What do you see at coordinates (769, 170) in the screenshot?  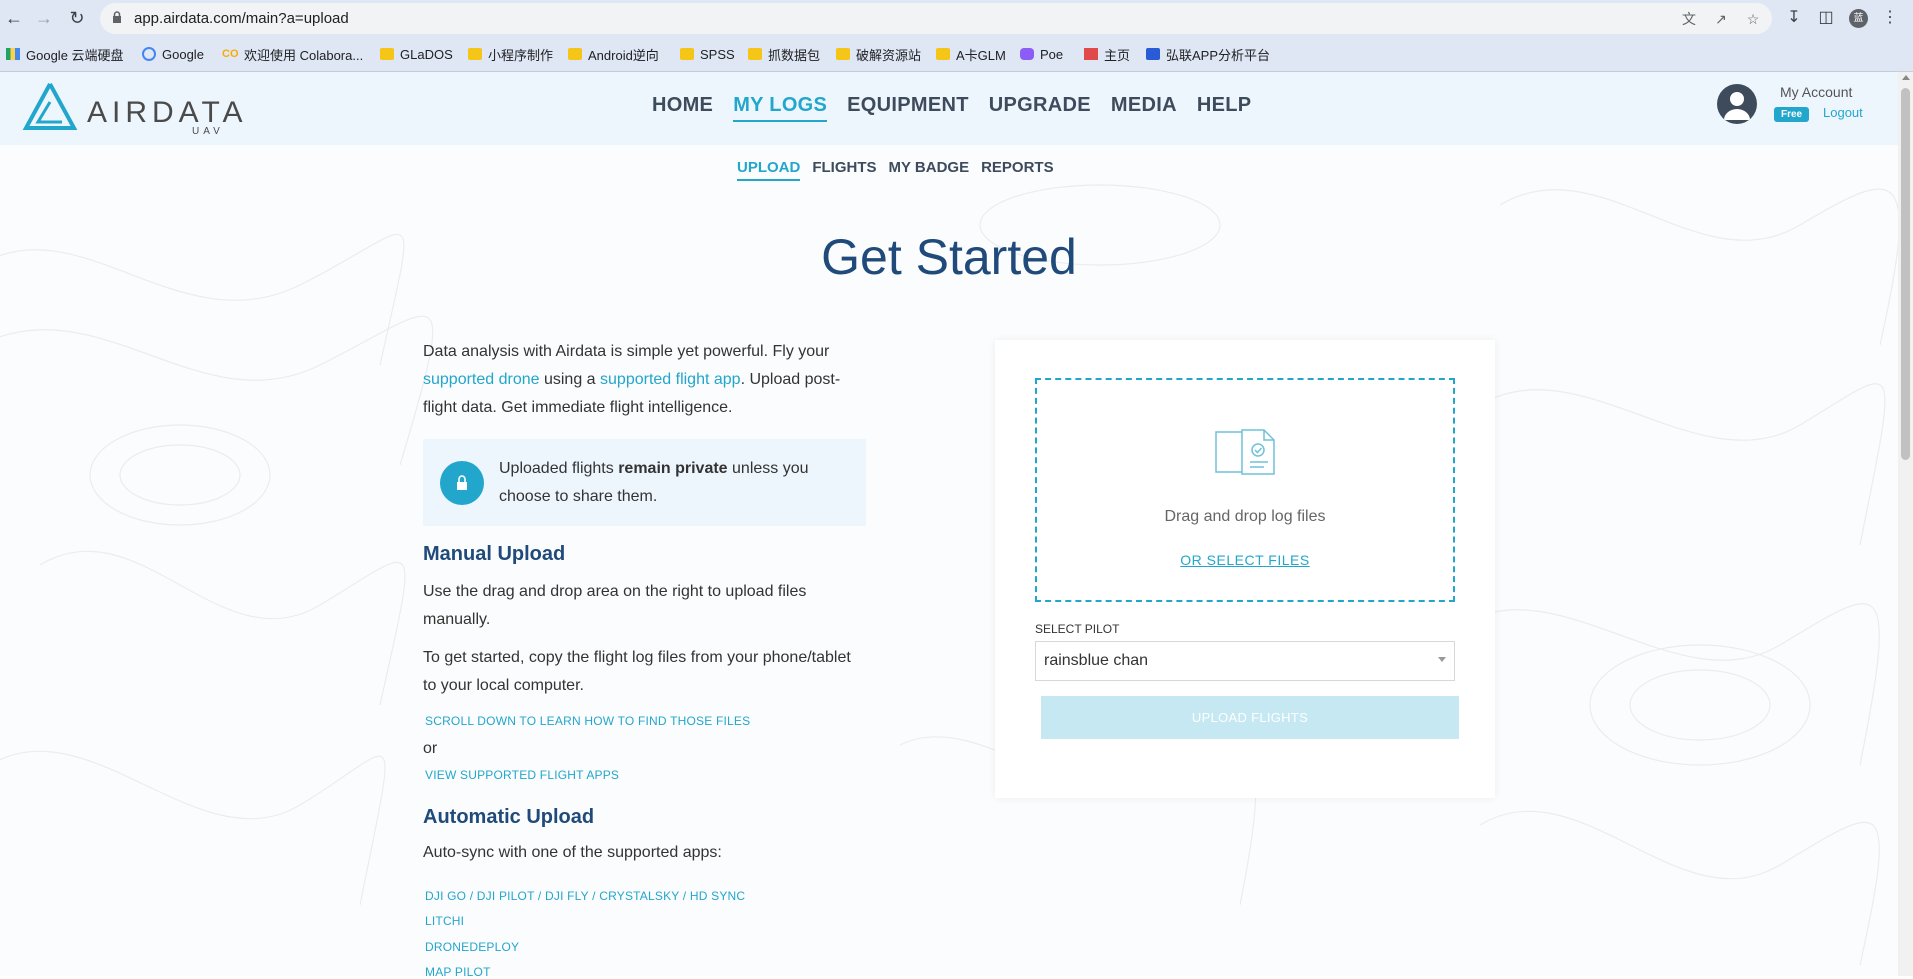 I see `tab-upload: UPLOAD` at bounding box center [769, 170].